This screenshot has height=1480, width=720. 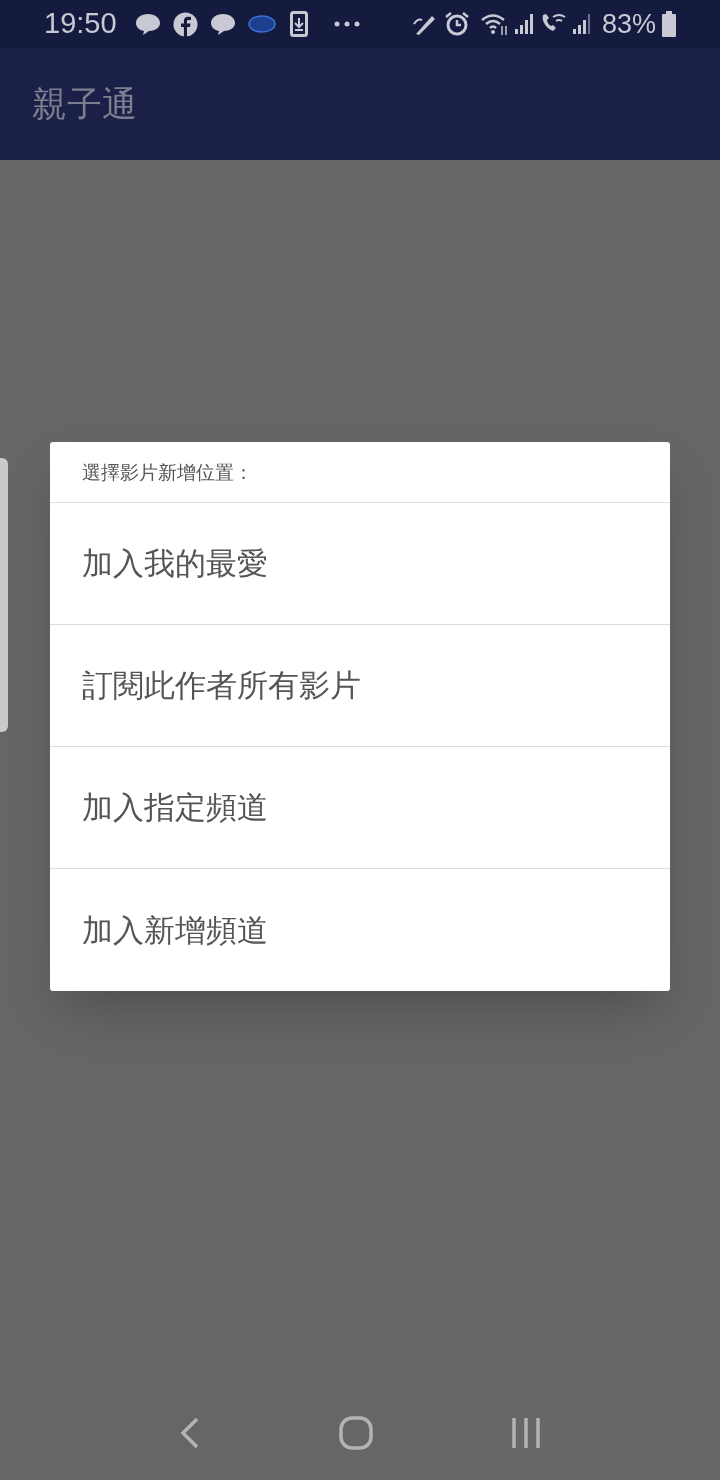 What do you see at coordinates (494, 24) in the screenshot?
I see `wifi-icon` at bounding box center [494, 24].